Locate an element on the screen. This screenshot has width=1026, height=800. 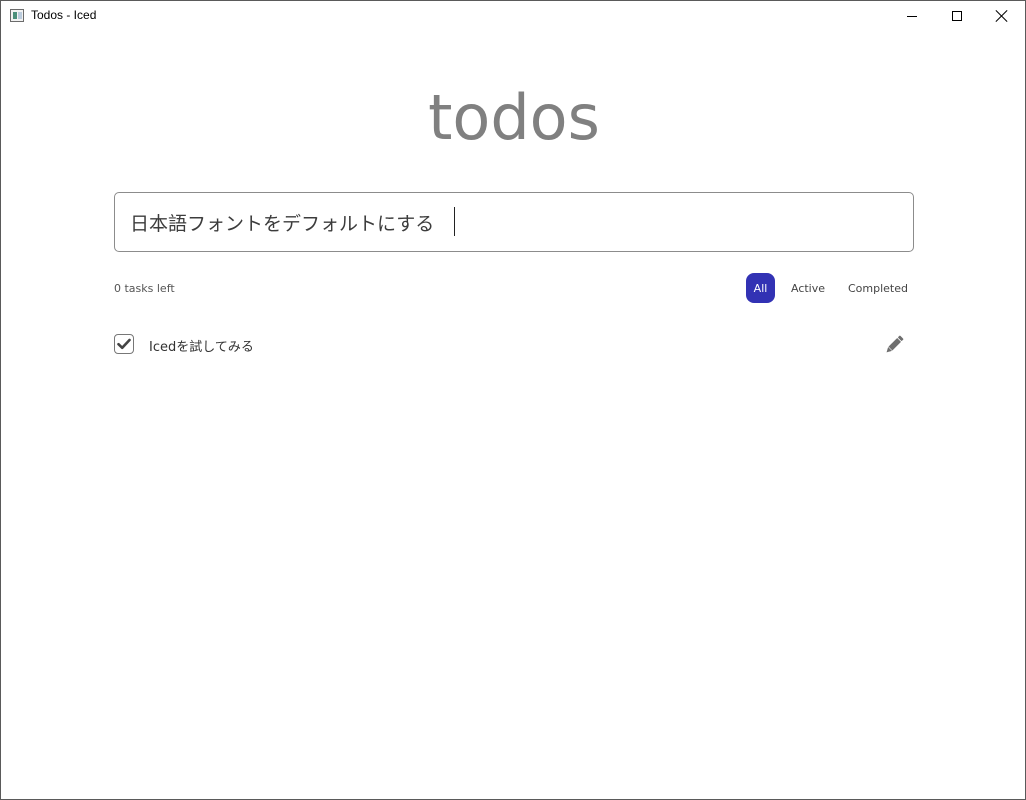
filter-all-button: All is located at coordinates (760, 288).